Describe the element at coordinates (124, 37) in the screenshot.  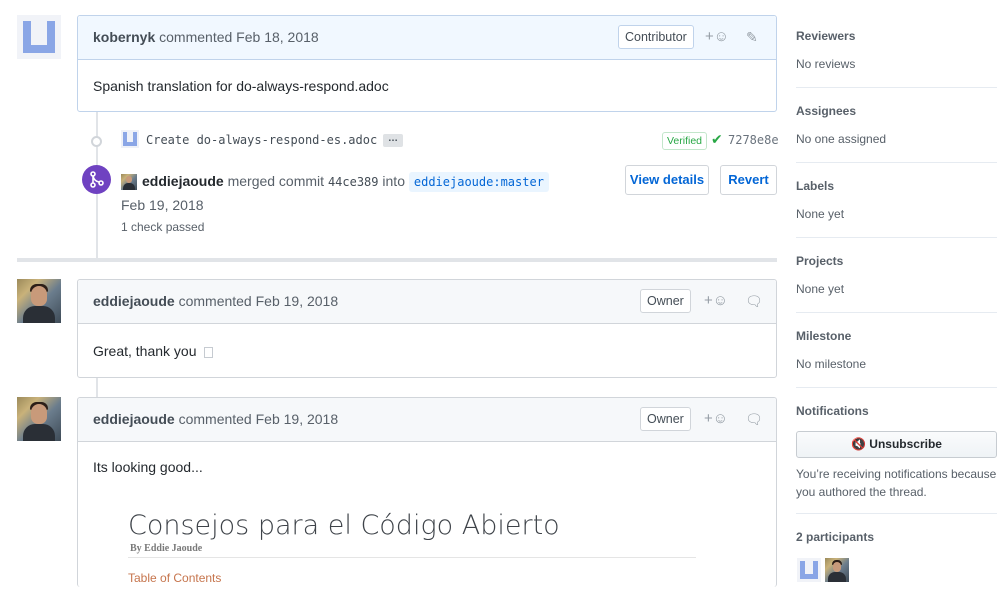
I see `comment-author: kobernyk` at that location.